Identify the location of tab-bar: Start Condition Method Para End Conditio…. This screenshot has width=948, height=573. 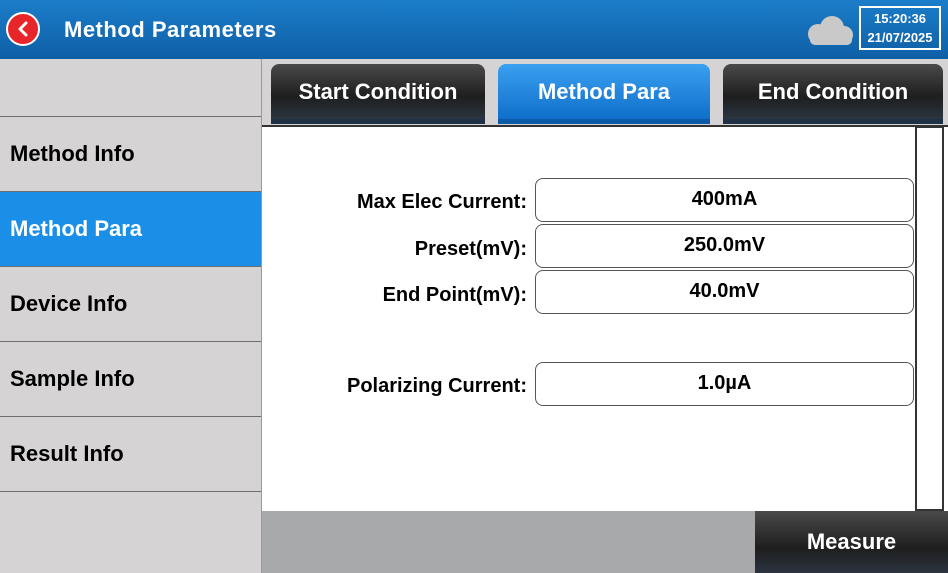
(605, 92).